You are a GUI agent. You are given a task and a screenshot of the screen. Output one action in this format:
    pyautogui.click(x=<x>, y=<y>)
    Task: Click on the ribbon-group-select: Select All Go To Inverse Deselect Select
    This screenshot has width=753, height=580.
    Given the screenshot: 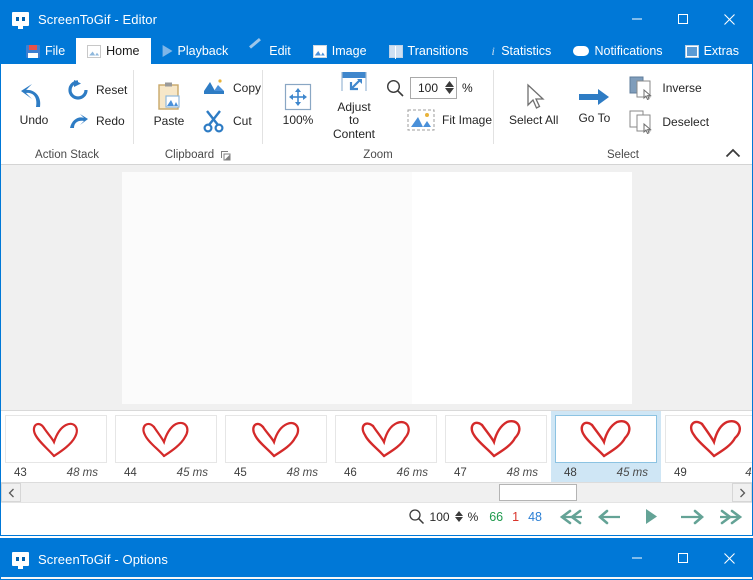 What is the action you would take?
    pyautogui.click(x=623, y=114)
    